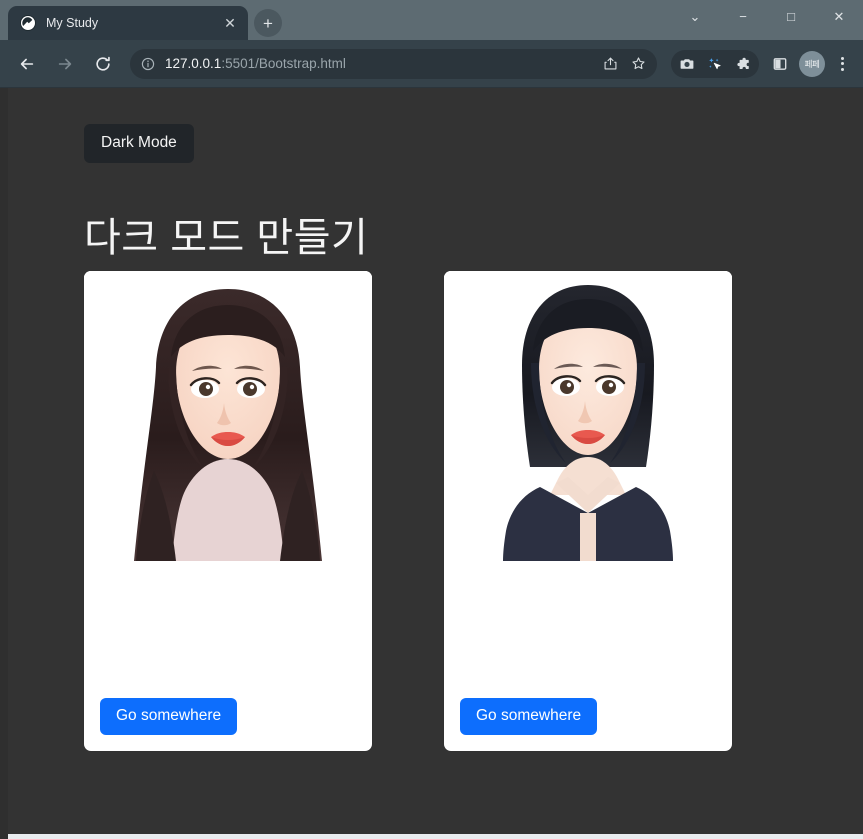  What do you see at coordinates (103, 64) in the screenshot?
I see `reload-button-icon` at bounding box center [103, 64].